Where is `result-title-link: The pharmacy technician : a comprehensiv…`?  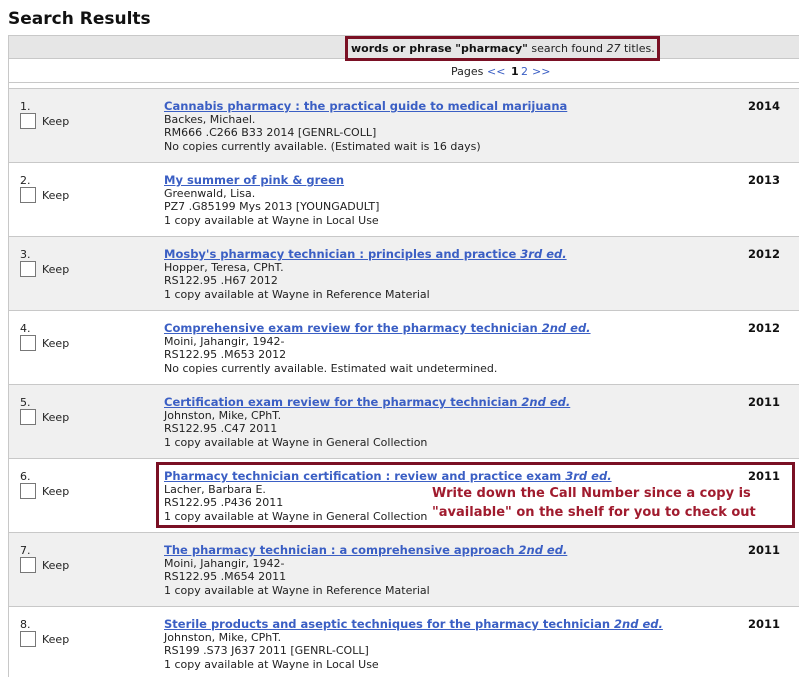 result-title-link: The pharmacy technician : a comprehensiv… is located at coordinates (365, 550).